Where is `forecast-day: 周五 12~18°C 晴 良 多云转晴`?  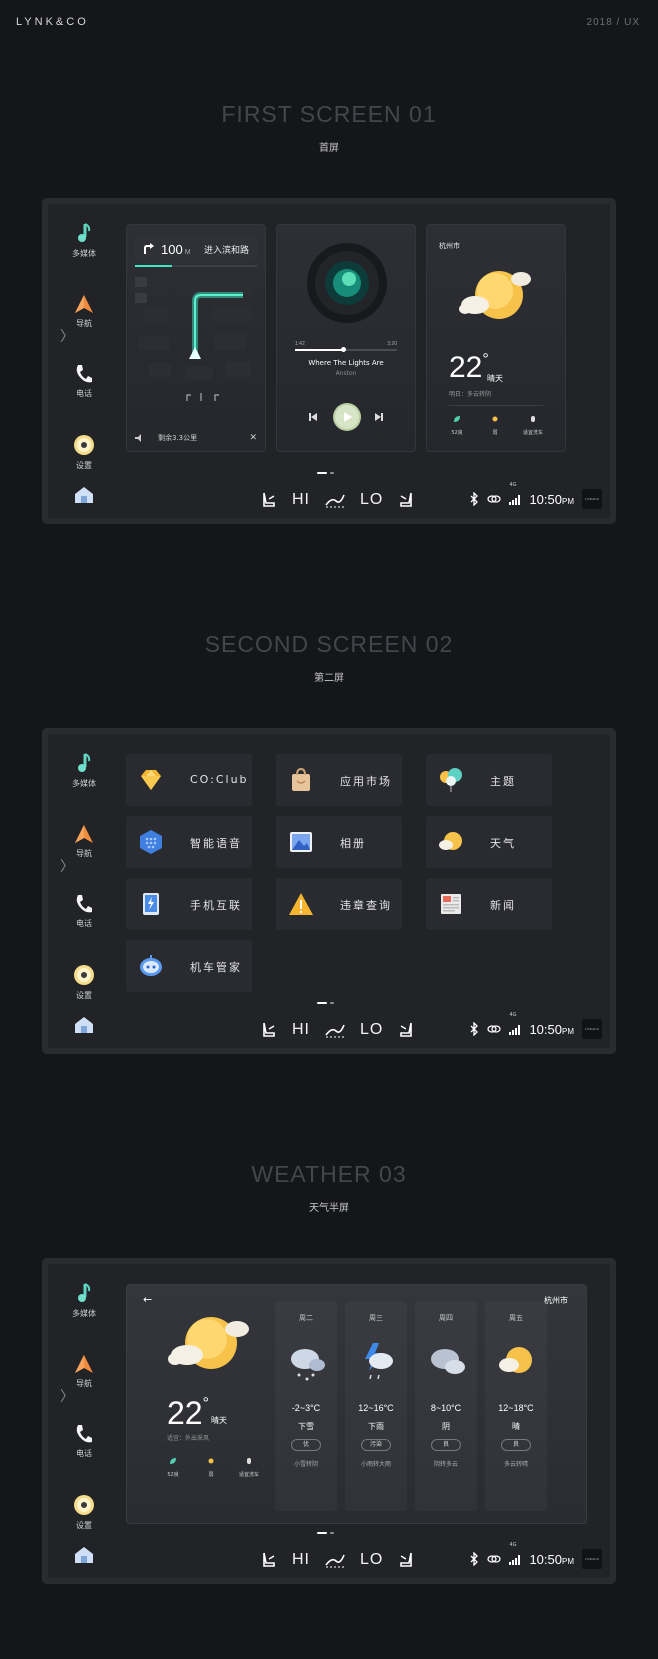 forecast-day: 周五 12~18°C 晴 良 多云转晴 is located at coordinates (516, 1406).